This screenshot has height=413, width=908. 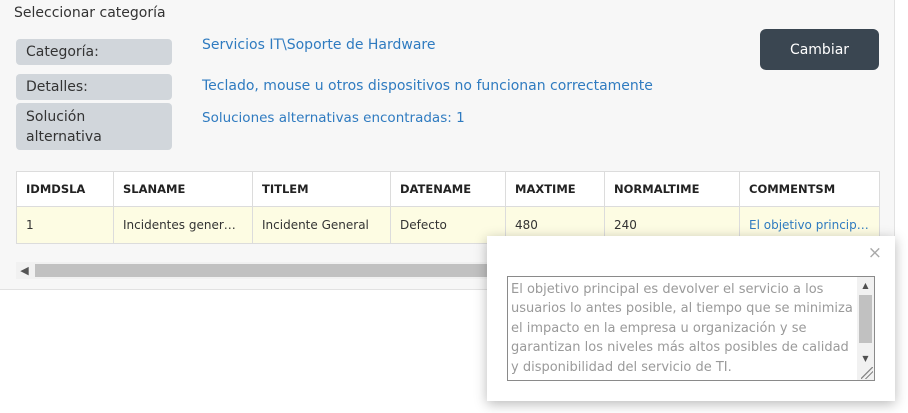 I want to click on category-value-link: Servicios IT\Soporte de Hardware, so click(x=318, y=45).